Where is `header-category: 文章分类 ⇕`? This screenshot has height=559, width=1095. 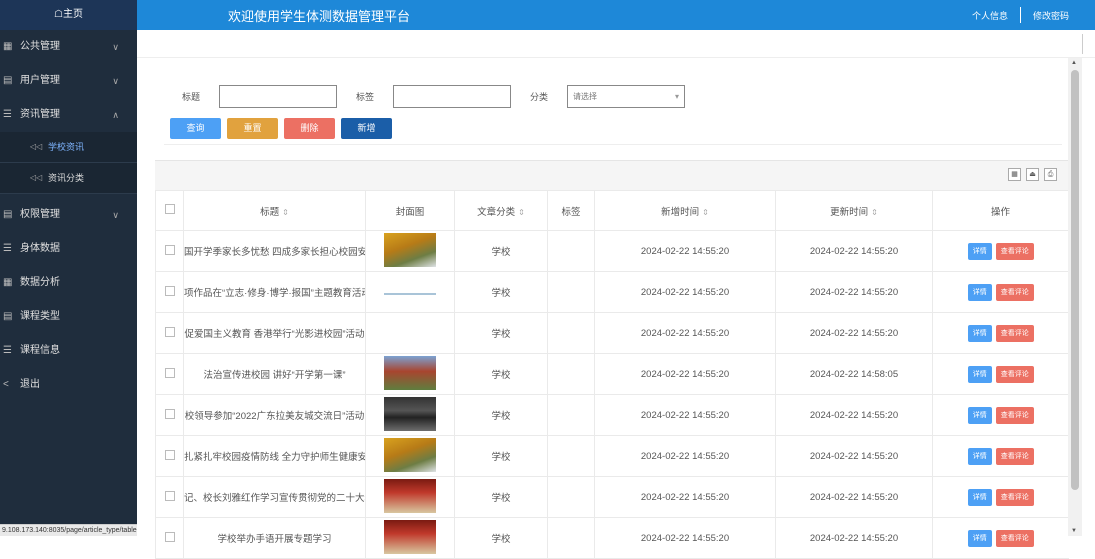
header-category: 文章分类 ⇕ is located at coordinates (501, 210).